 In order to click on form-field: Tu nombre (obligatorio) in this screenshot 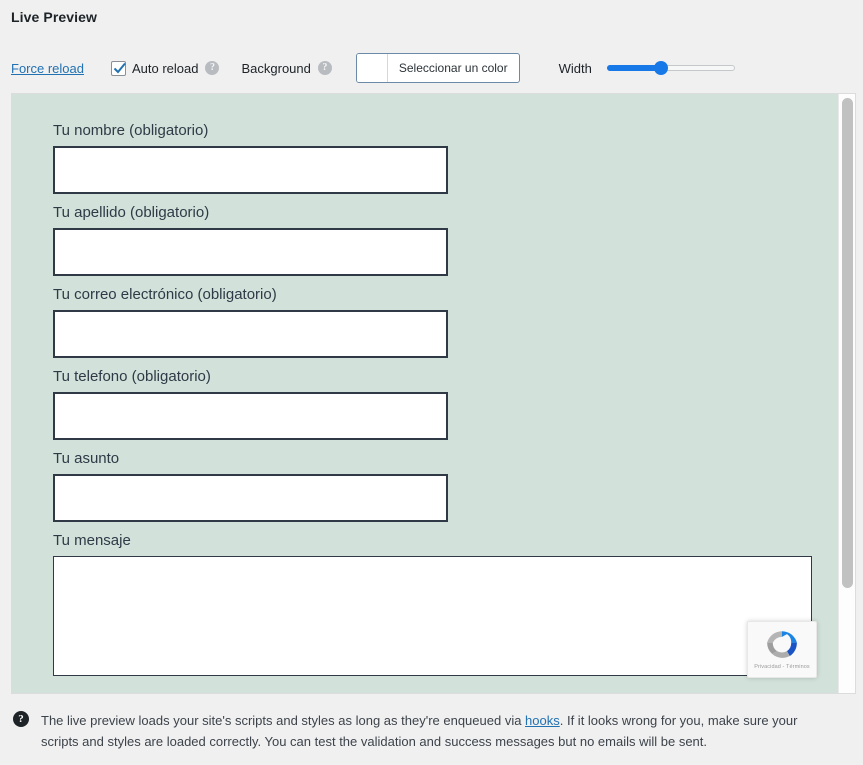, I will do `click(446, 158)`.